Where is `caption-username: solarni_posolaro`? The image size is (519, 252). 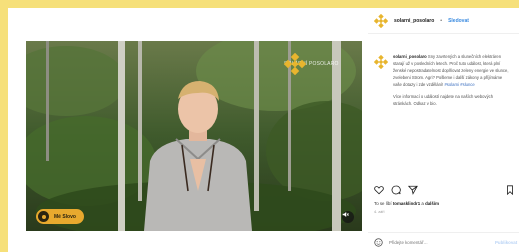 caption-username: solarni_posolaro is located at coordinates (410, 56).